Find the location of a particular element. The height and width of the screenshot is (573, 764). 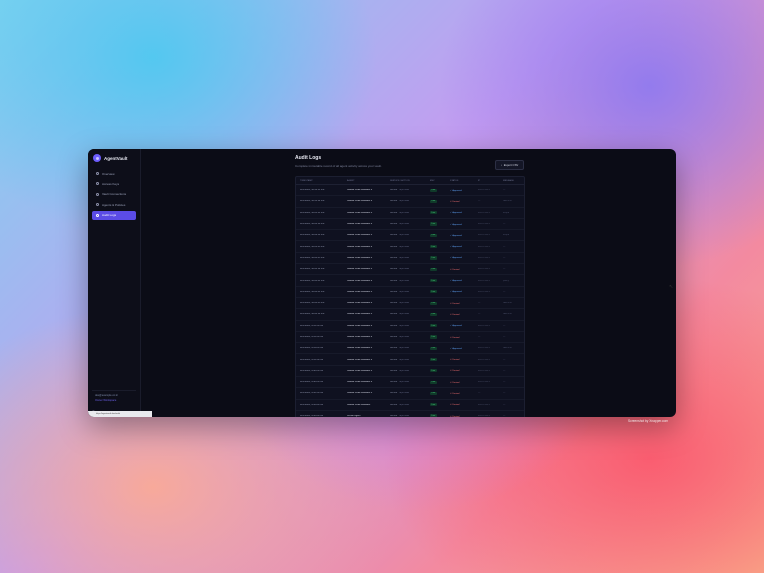

export-csv-button: ↓ Export CSV is located at coordinates (509, 165).